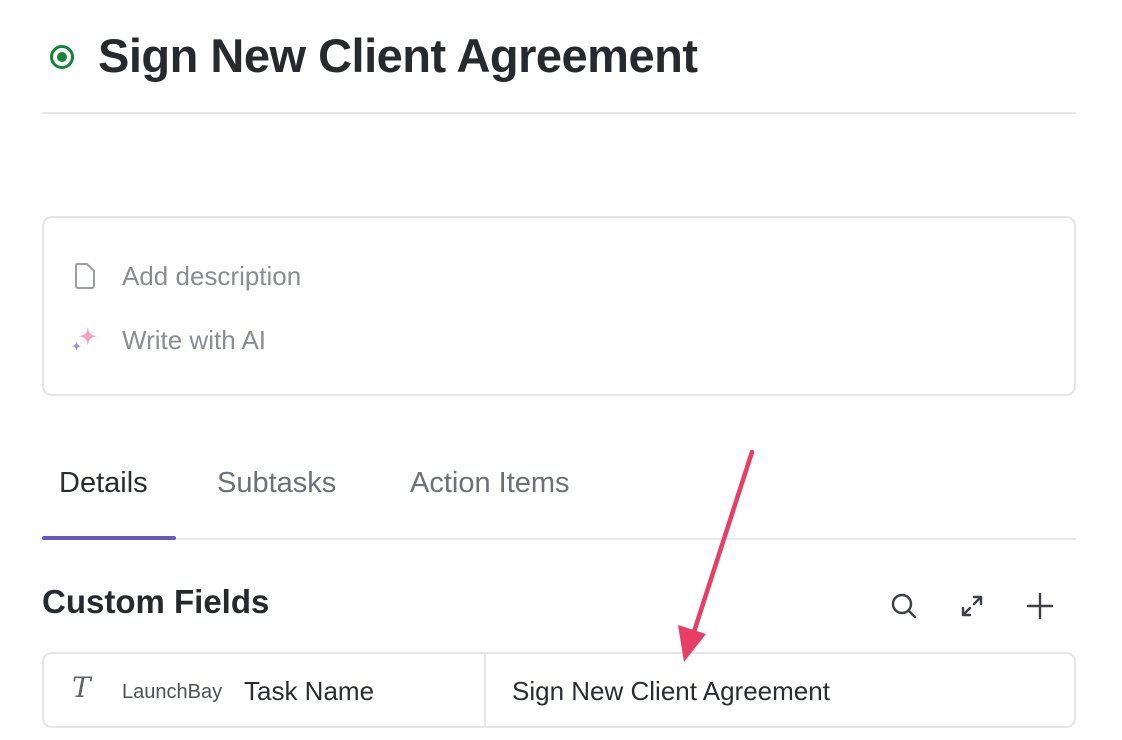 The width and height of the screenshot is (1122, 740). I want to click on write-with-ai-button: Write with AI, so click(168, 340).